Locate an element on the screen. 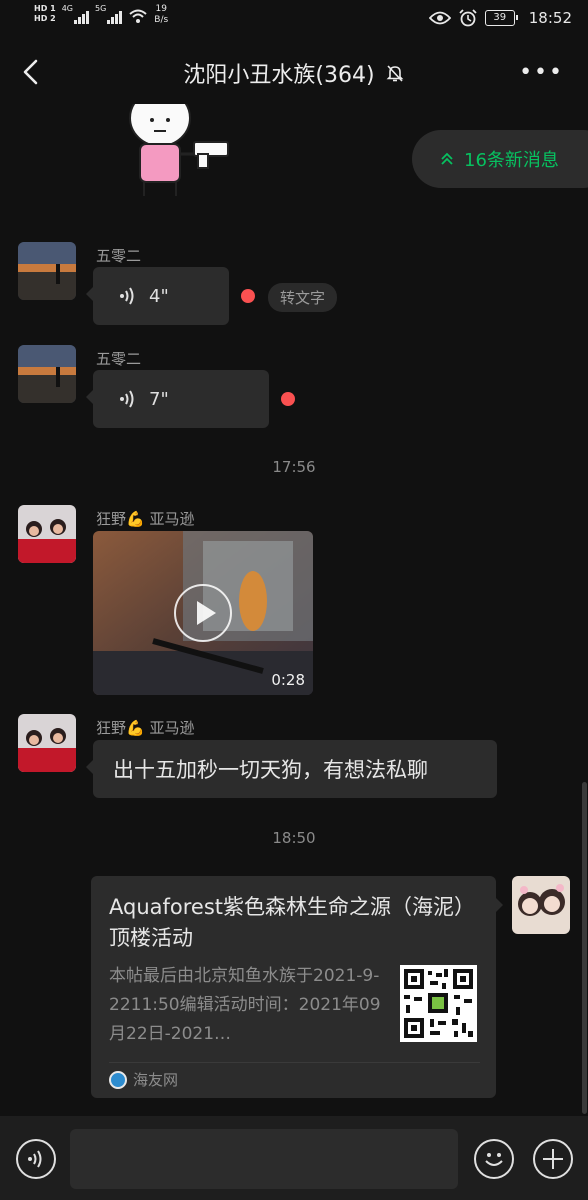  video-duration: 0:28 is located at coordinates (288, 680).